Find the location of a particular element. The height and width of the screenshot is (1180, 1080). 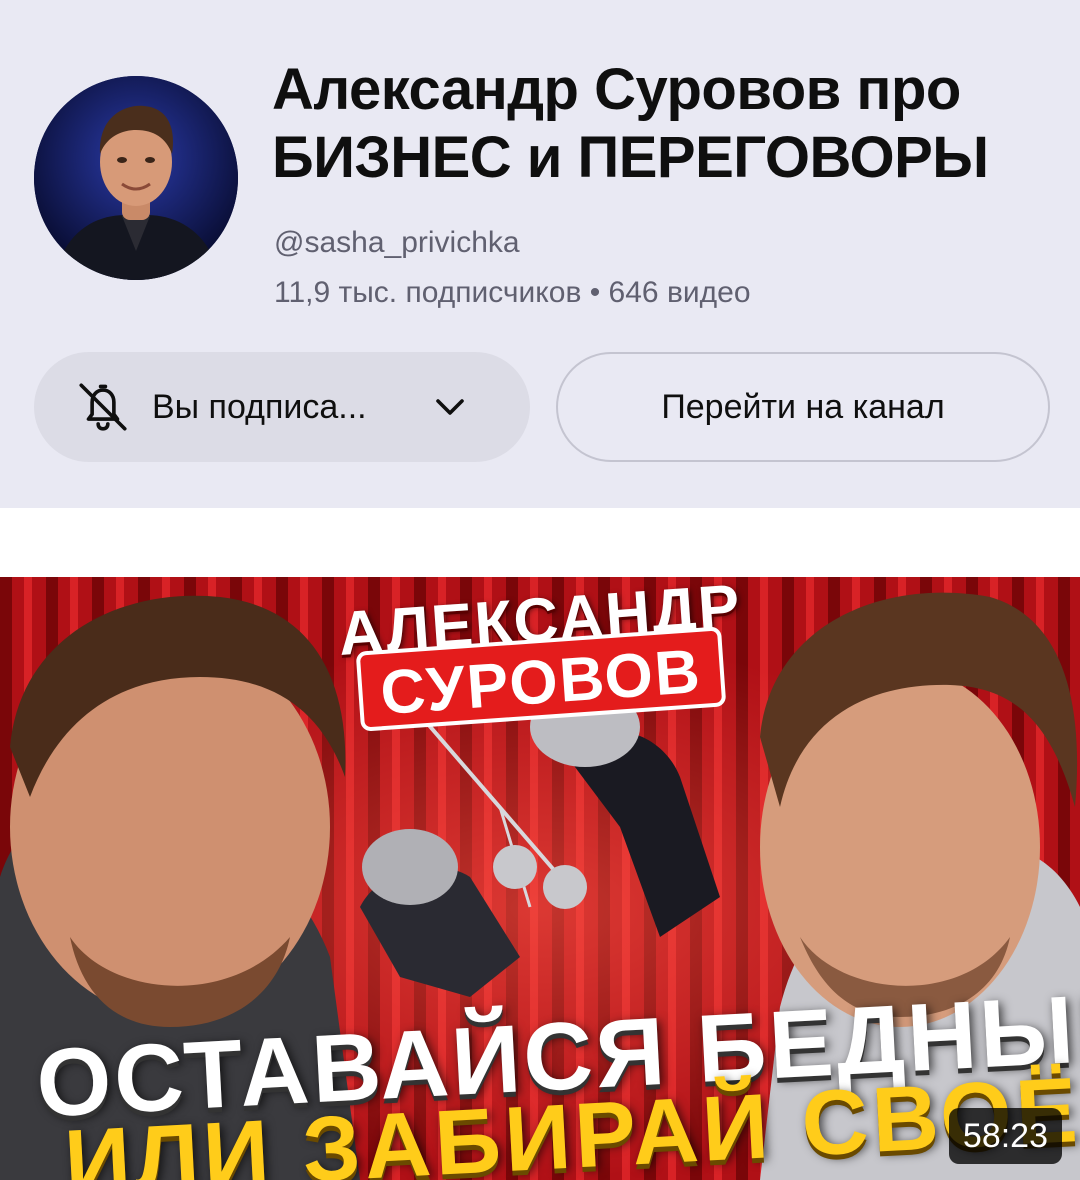

channel-avatar is located at coordinates (136, 178).